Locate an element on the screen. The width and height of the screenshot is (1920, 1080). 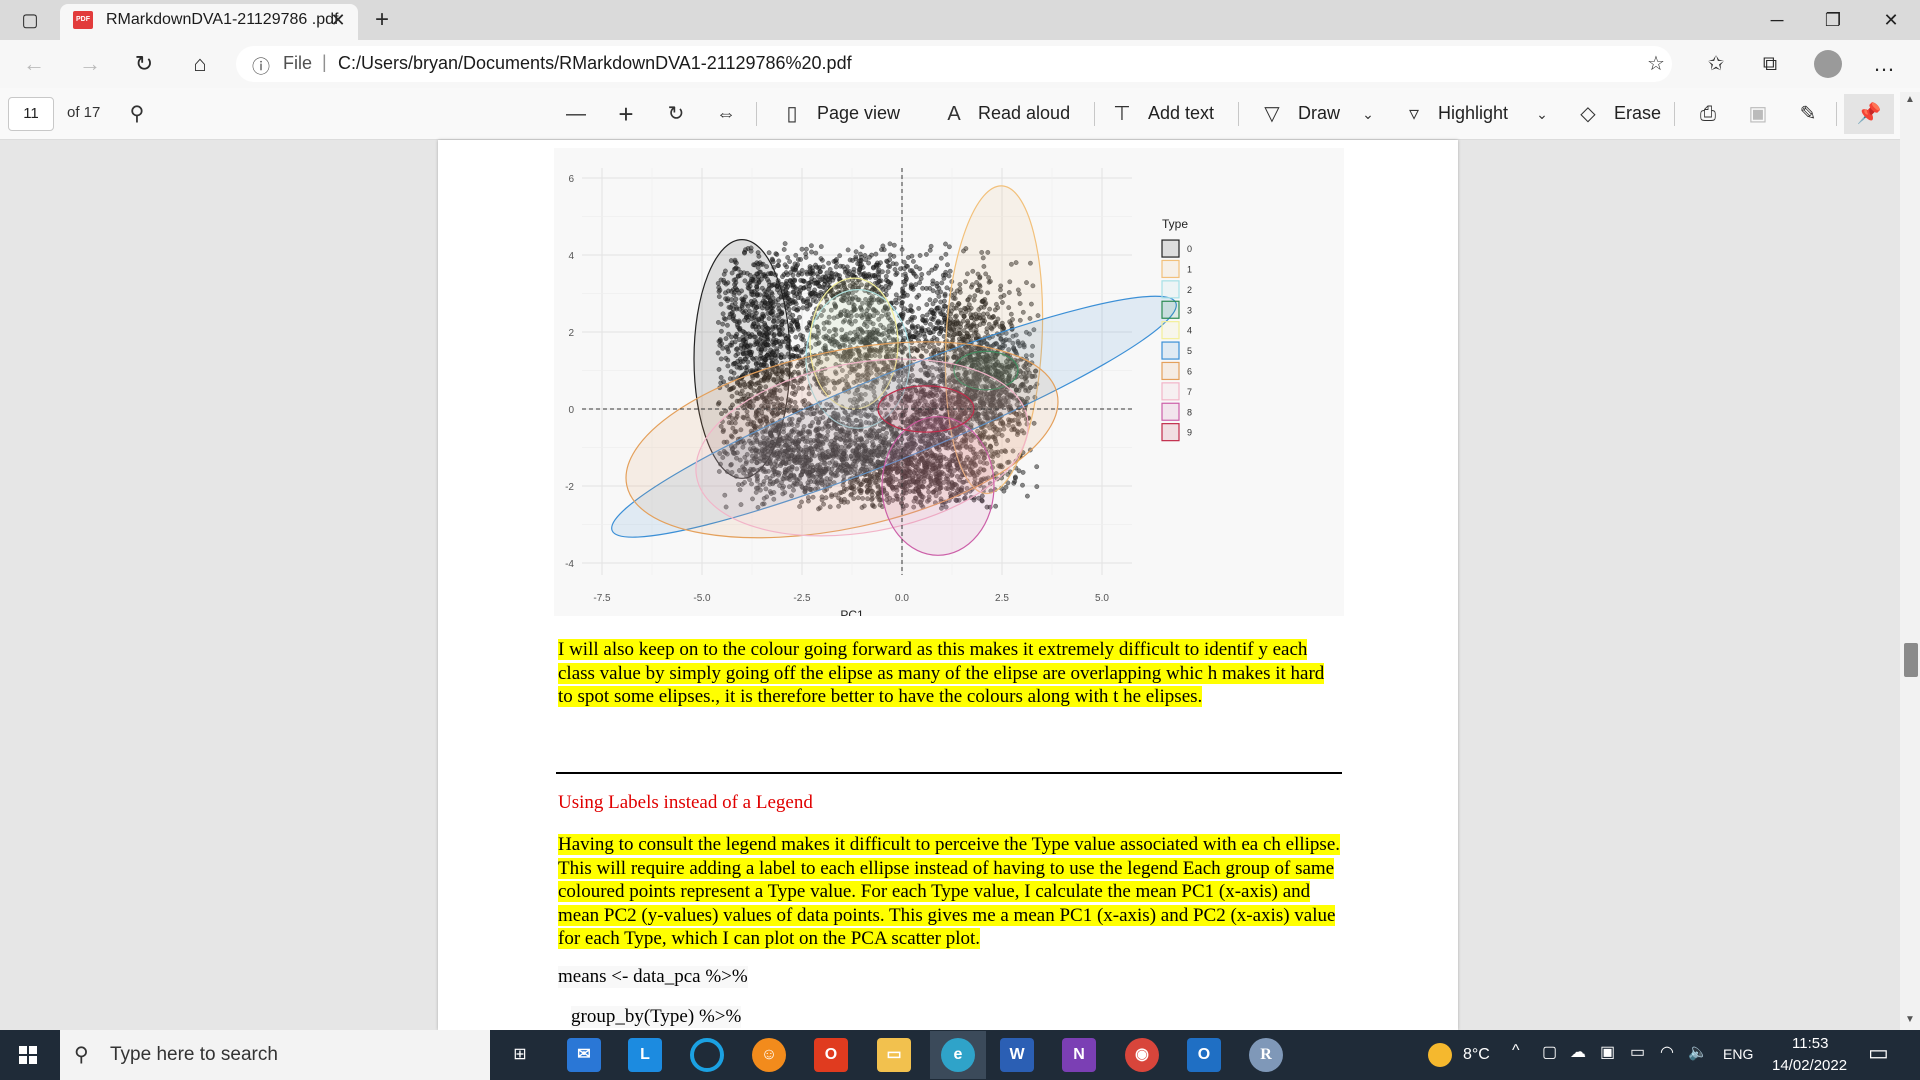
add-text-button: Add text is located at coordinates (1181, 113).